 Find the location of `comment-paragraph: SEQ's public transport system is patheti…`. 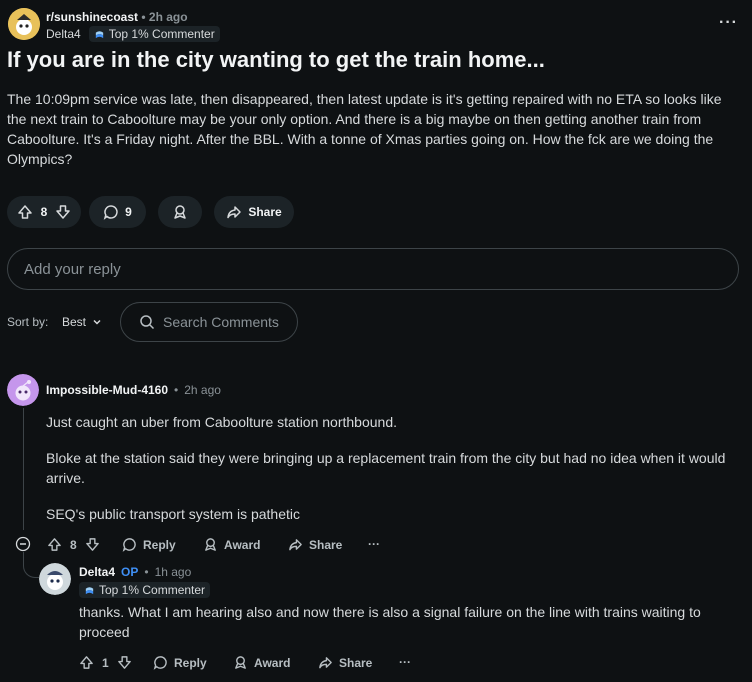

comment-paragraph: SEQ's public transport system is patheti… is located at coordinates (173, 514).